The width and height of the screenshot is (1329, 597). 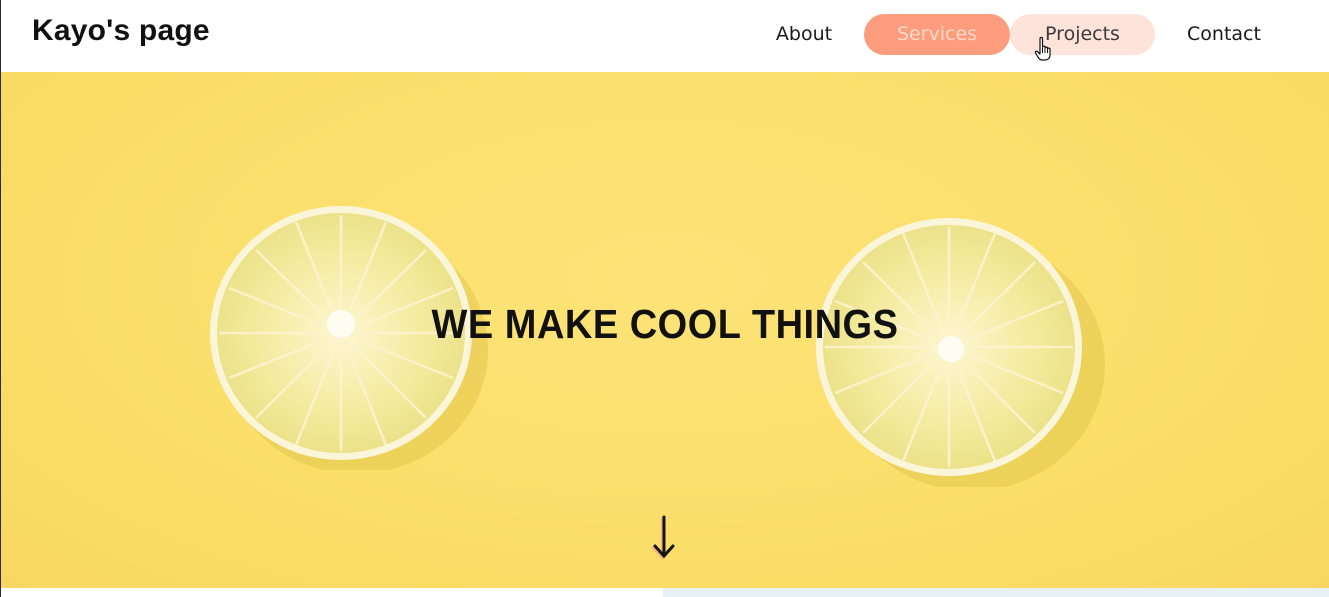 I want to click on nav-about-link: About, so click(x=804, y=34).